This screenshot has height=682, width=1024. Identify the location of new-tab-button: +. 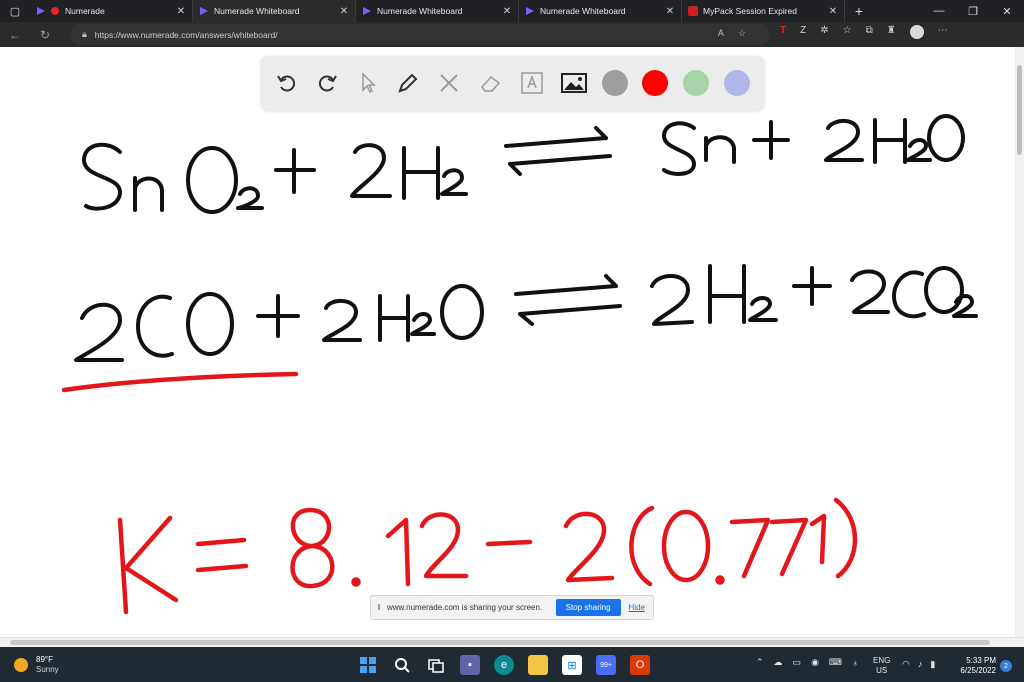
(859, 11).